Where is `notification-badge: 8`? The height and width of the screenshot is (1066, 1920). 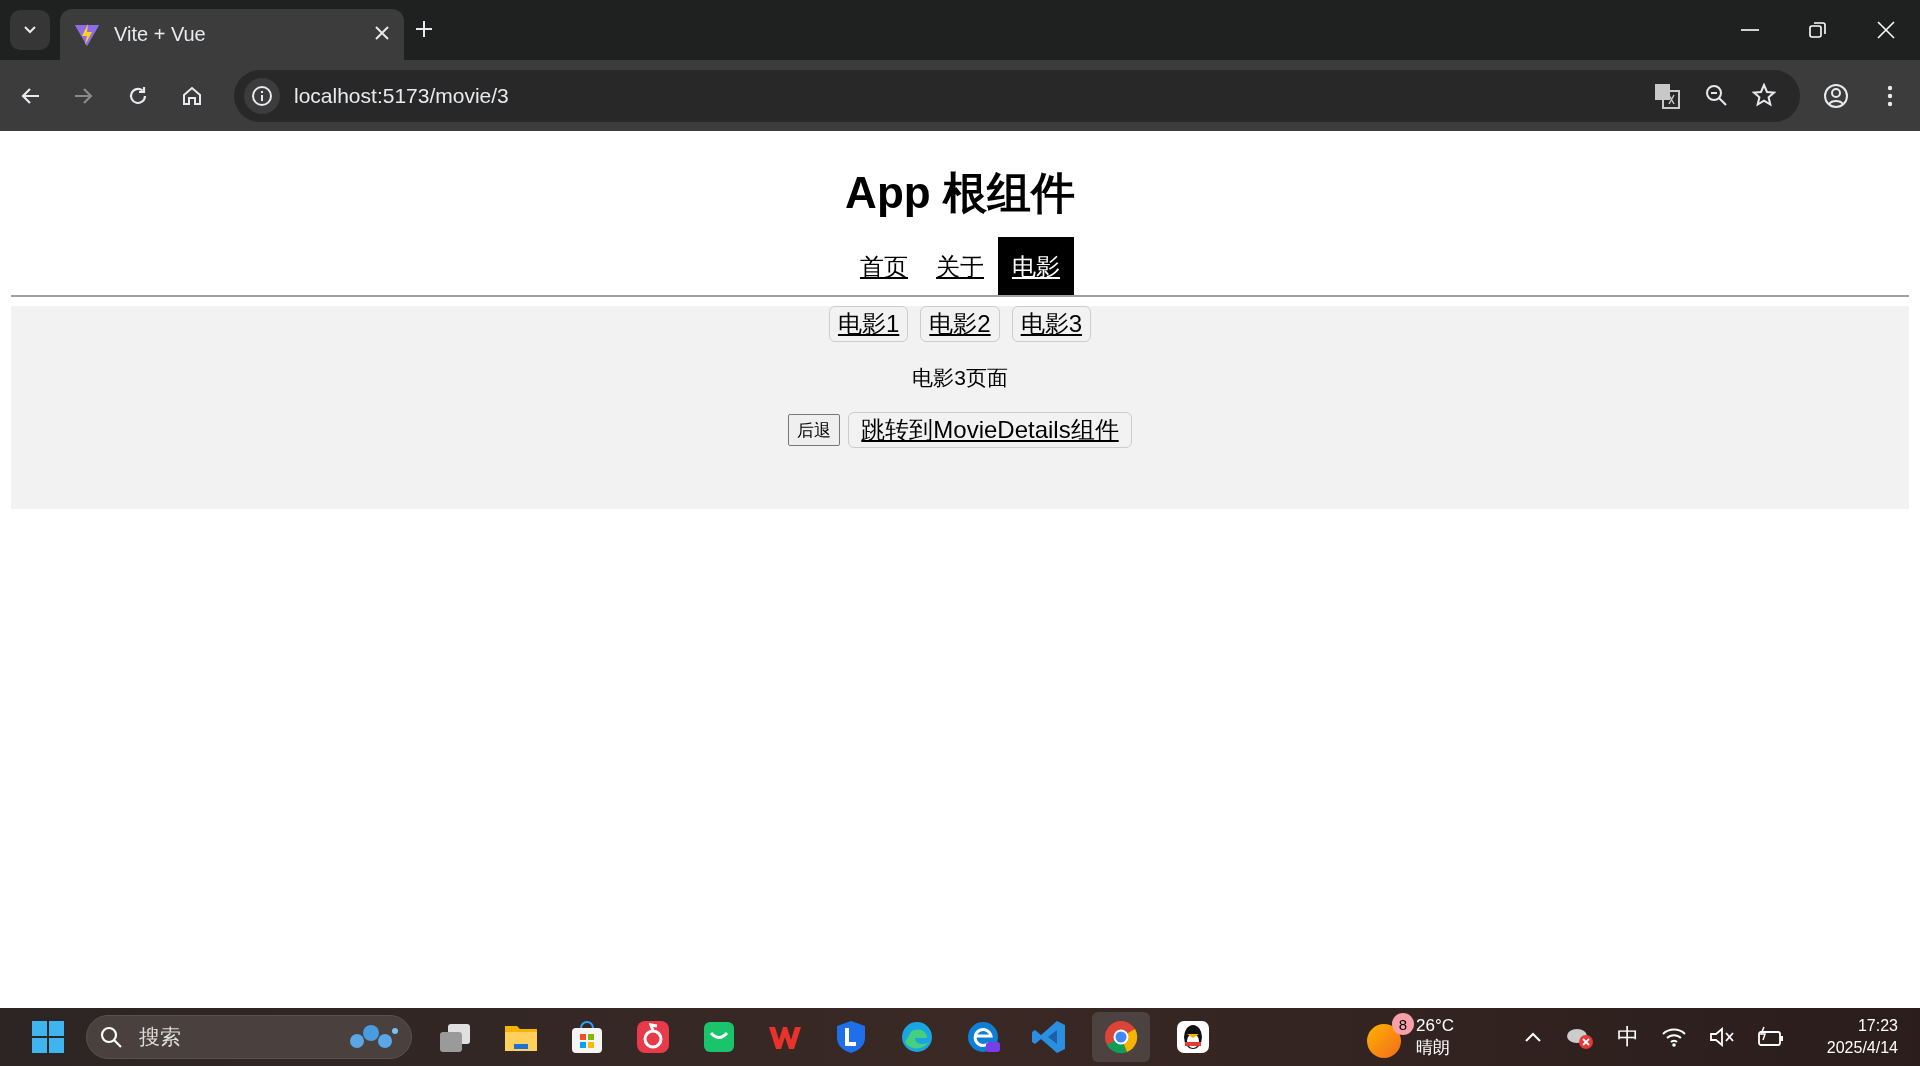 notification-badge: 8 is located at coordinates (1403, 1024).